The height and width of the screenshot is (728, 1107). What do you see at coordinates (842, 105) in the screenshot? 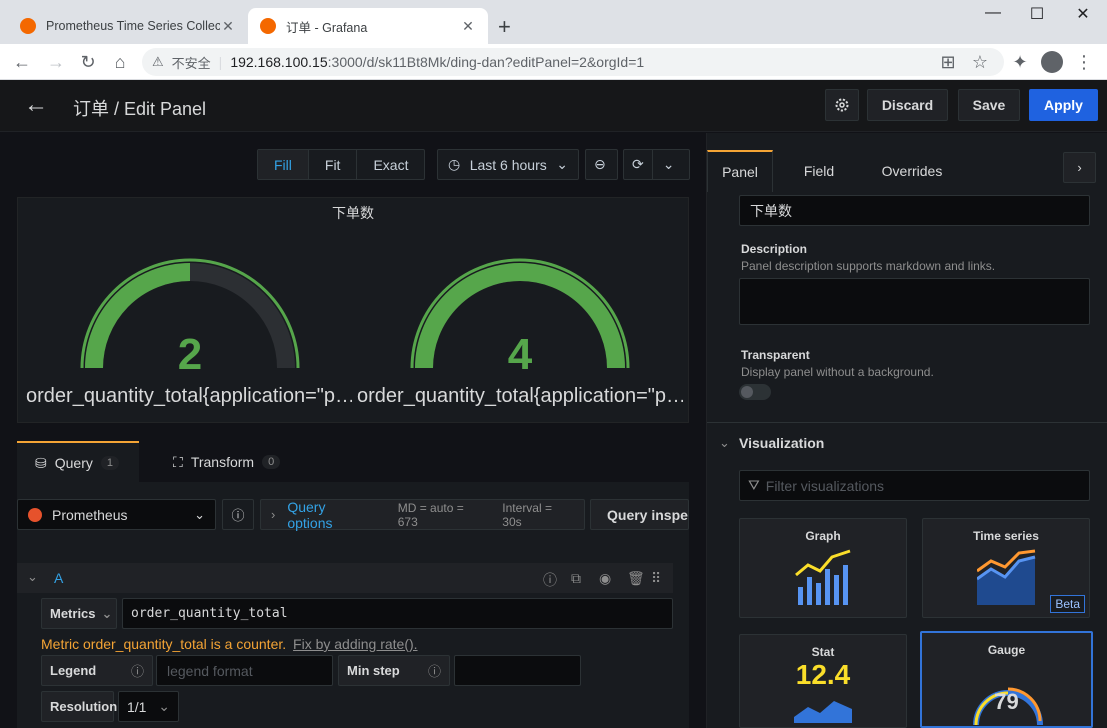
I see `settings-button` at bounding box center [842, 105].